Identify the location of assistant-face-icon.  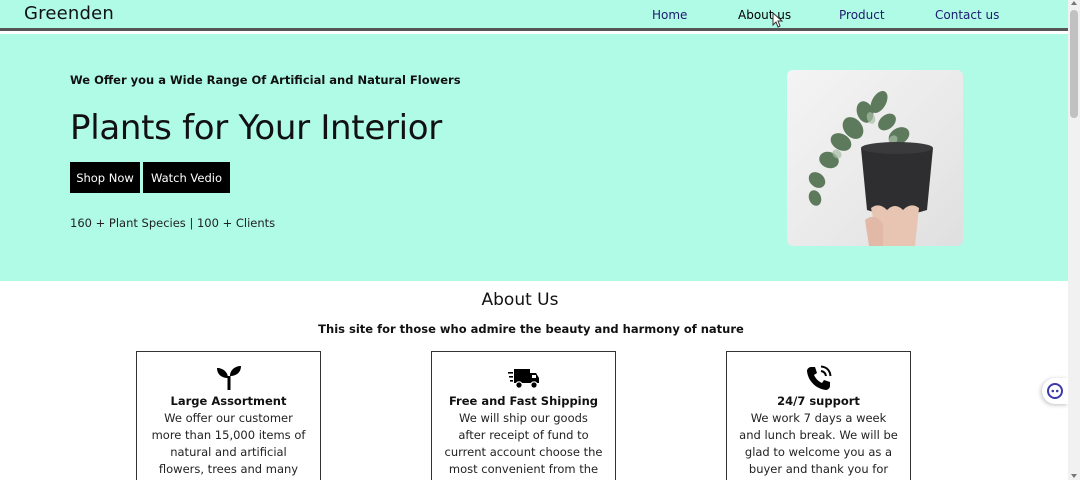
(1055, 391).